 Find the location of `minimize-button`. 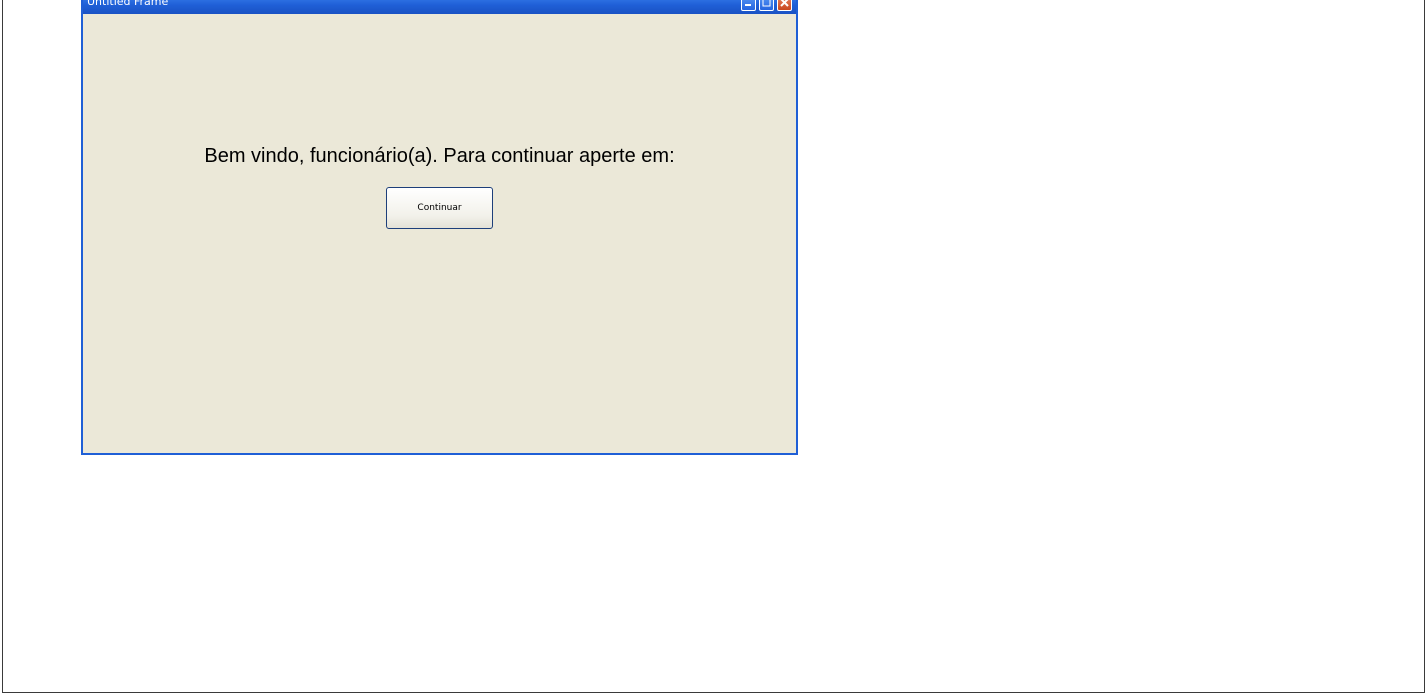

minimize-button is located at coordinates (748, 5).